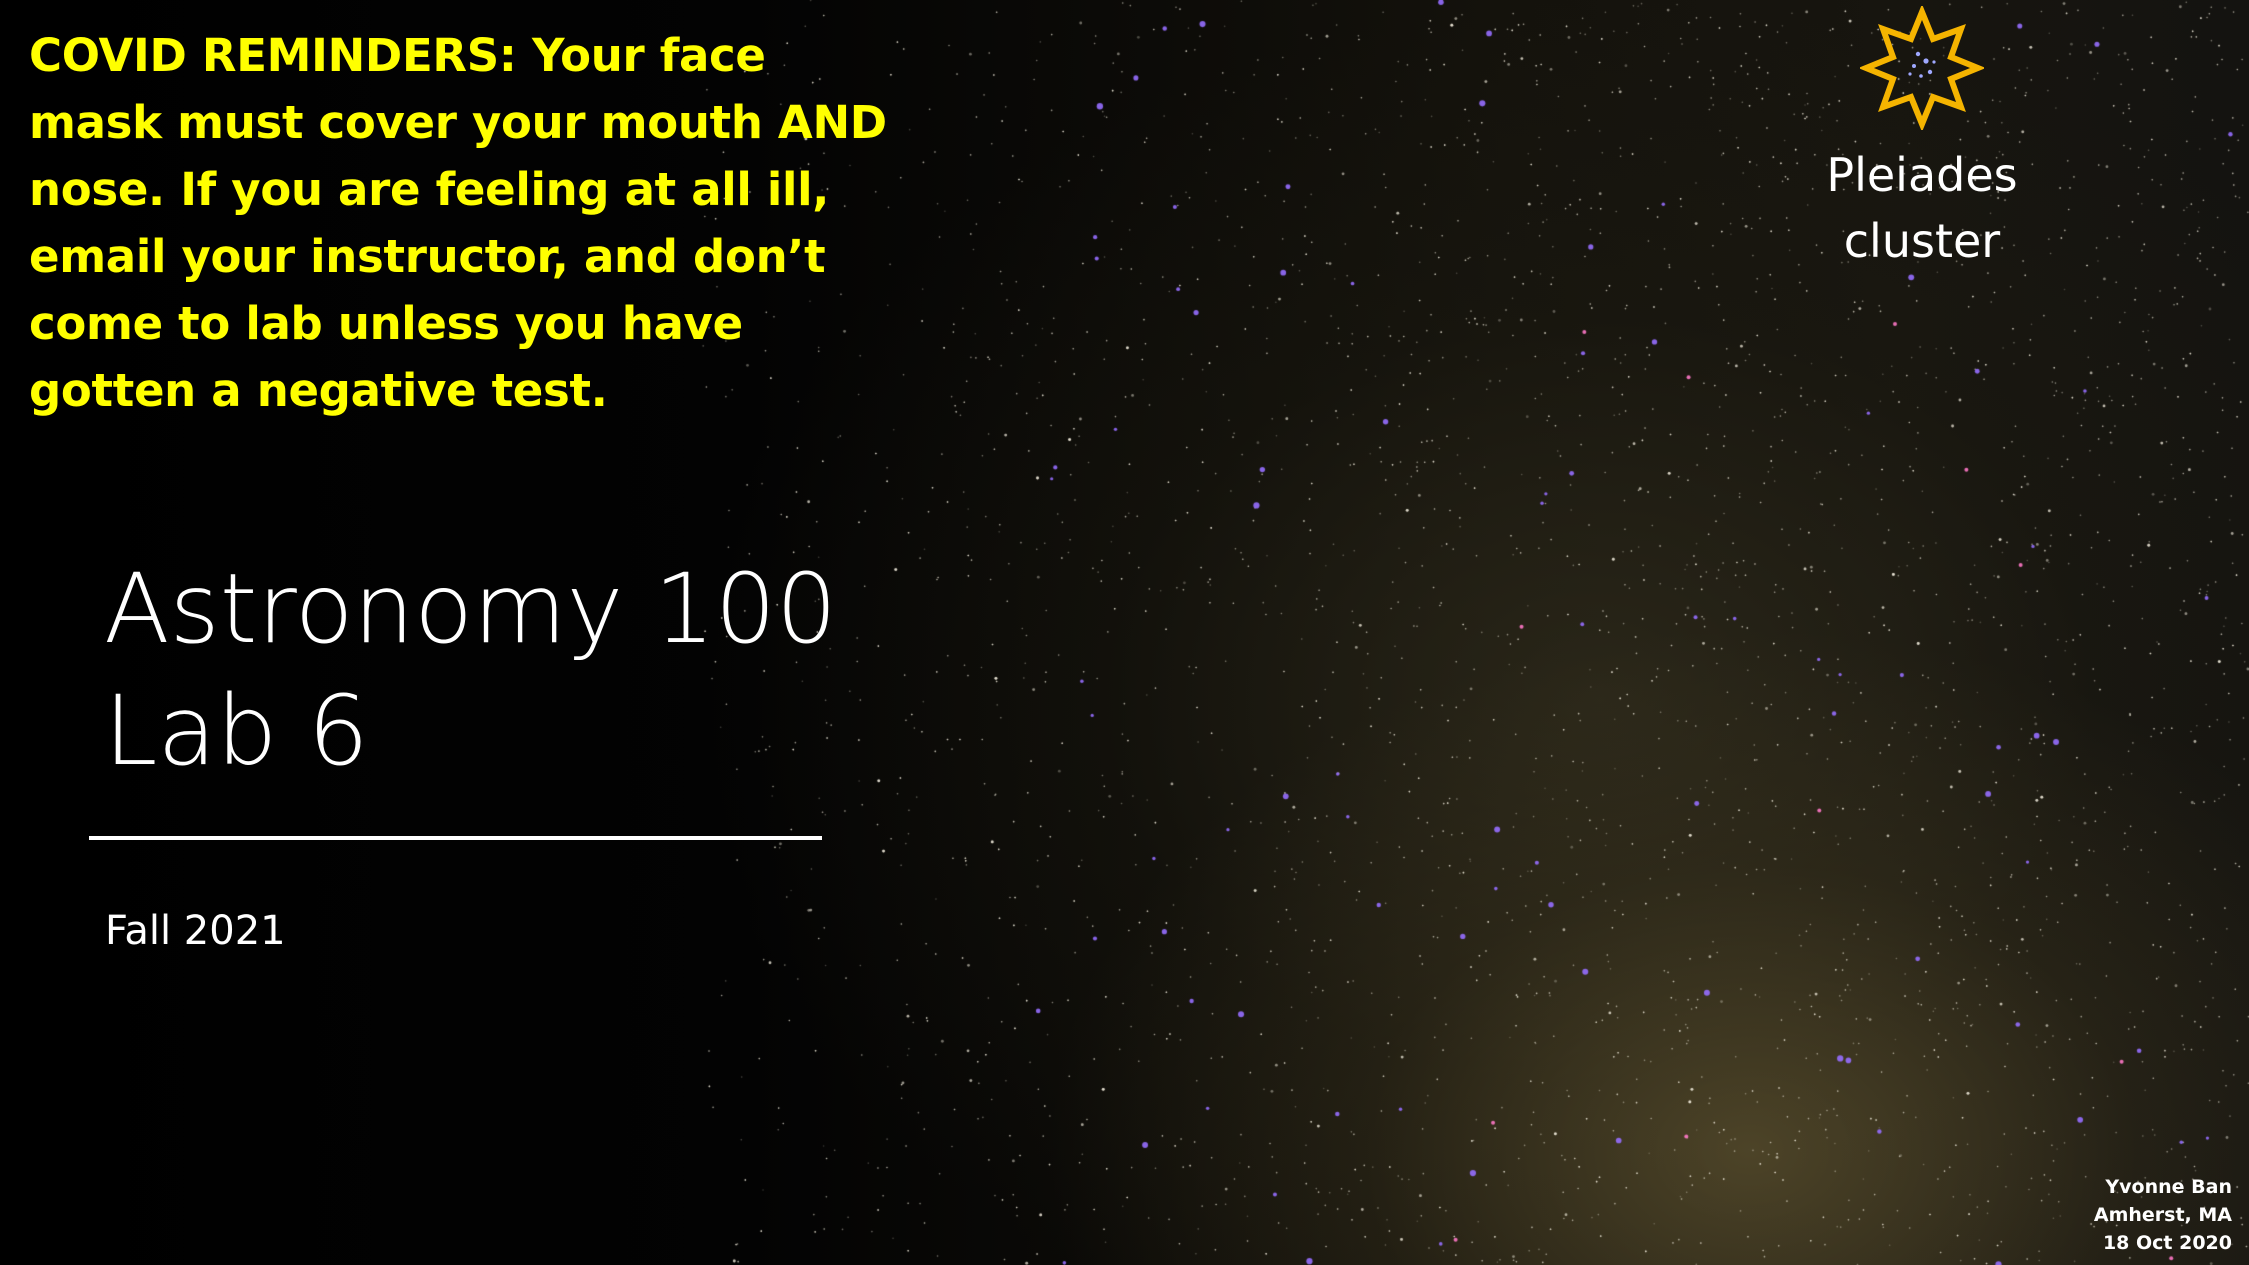  I want to click on title-divider, so click(455, 838).